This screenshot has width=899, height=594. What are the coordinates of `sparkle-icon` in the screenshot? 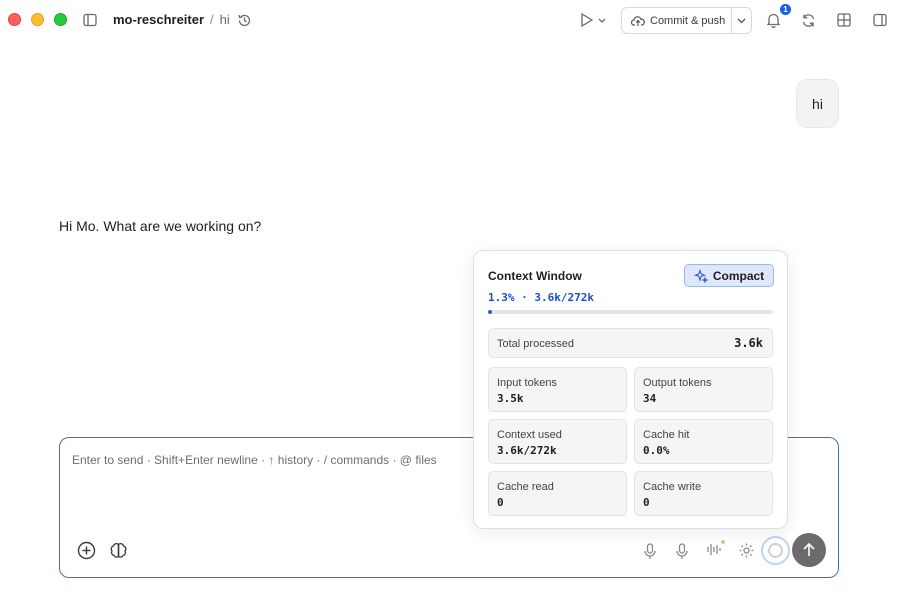 It's located at (700, 275).